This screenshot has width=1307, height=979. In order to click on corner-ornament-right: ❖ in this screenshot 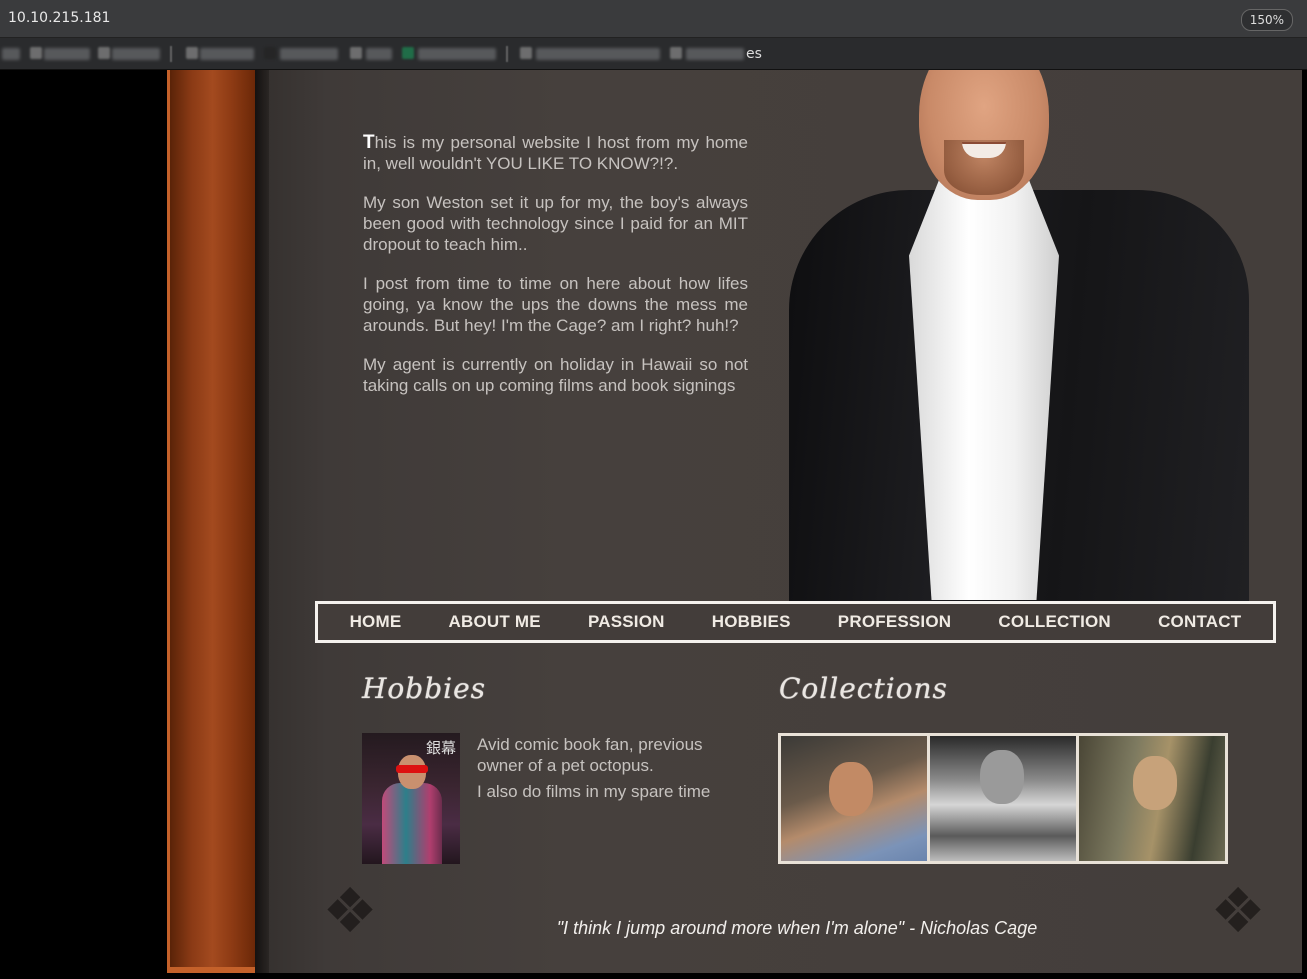, I will do `click(1238, 910)`.